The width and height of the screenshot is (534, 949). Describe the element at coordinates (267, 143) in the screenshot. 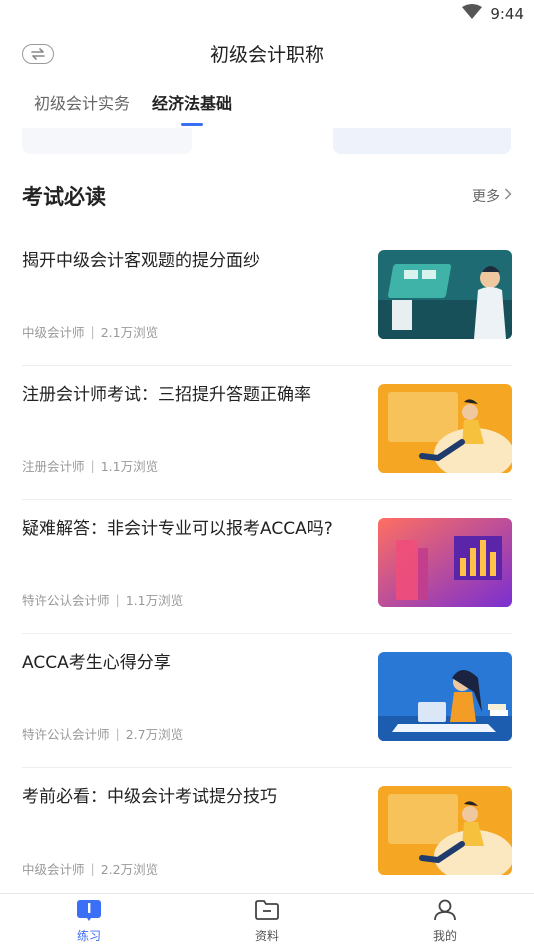

I see `feature-cards-strip` at that location.